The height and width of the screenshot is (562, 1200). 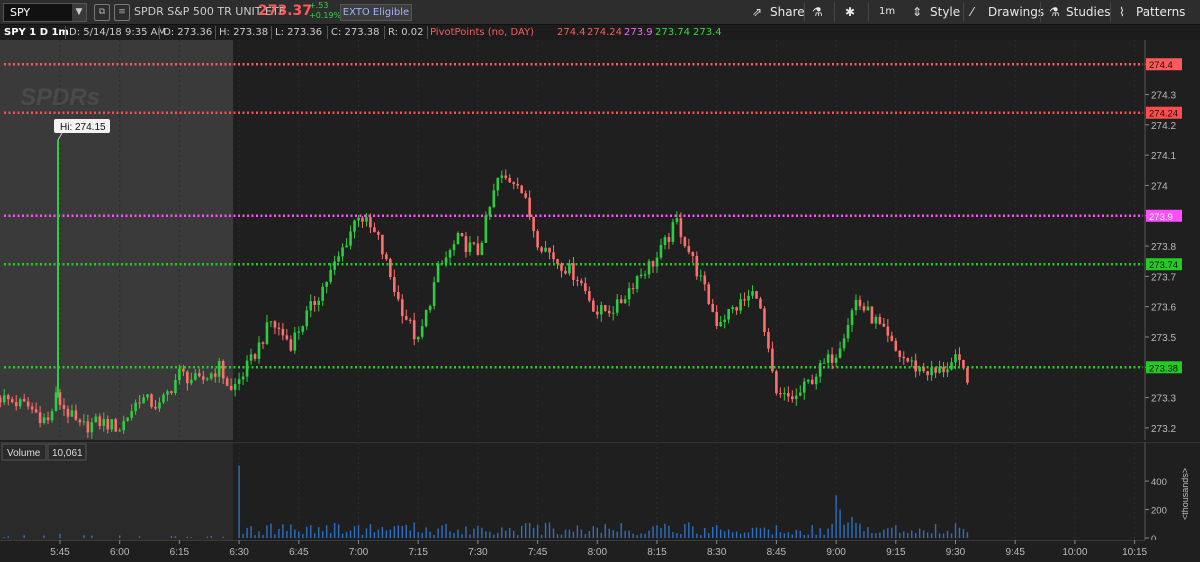 What do you see at coordinates (1016, 12) in the screenshot?
I see `drawings-button: Drawings` at bounding box center [1016, 12].